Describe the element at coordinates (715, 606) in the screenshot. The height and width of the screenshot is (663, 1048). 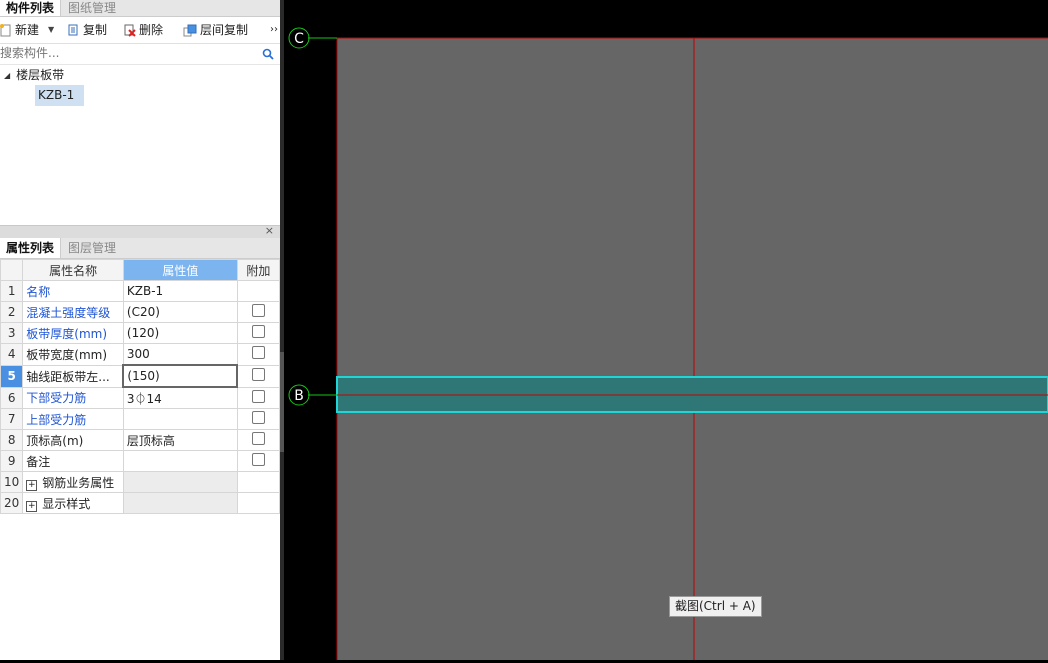
I see `screenshot-tooltip: 截图(Ctrl + A)` at that location.